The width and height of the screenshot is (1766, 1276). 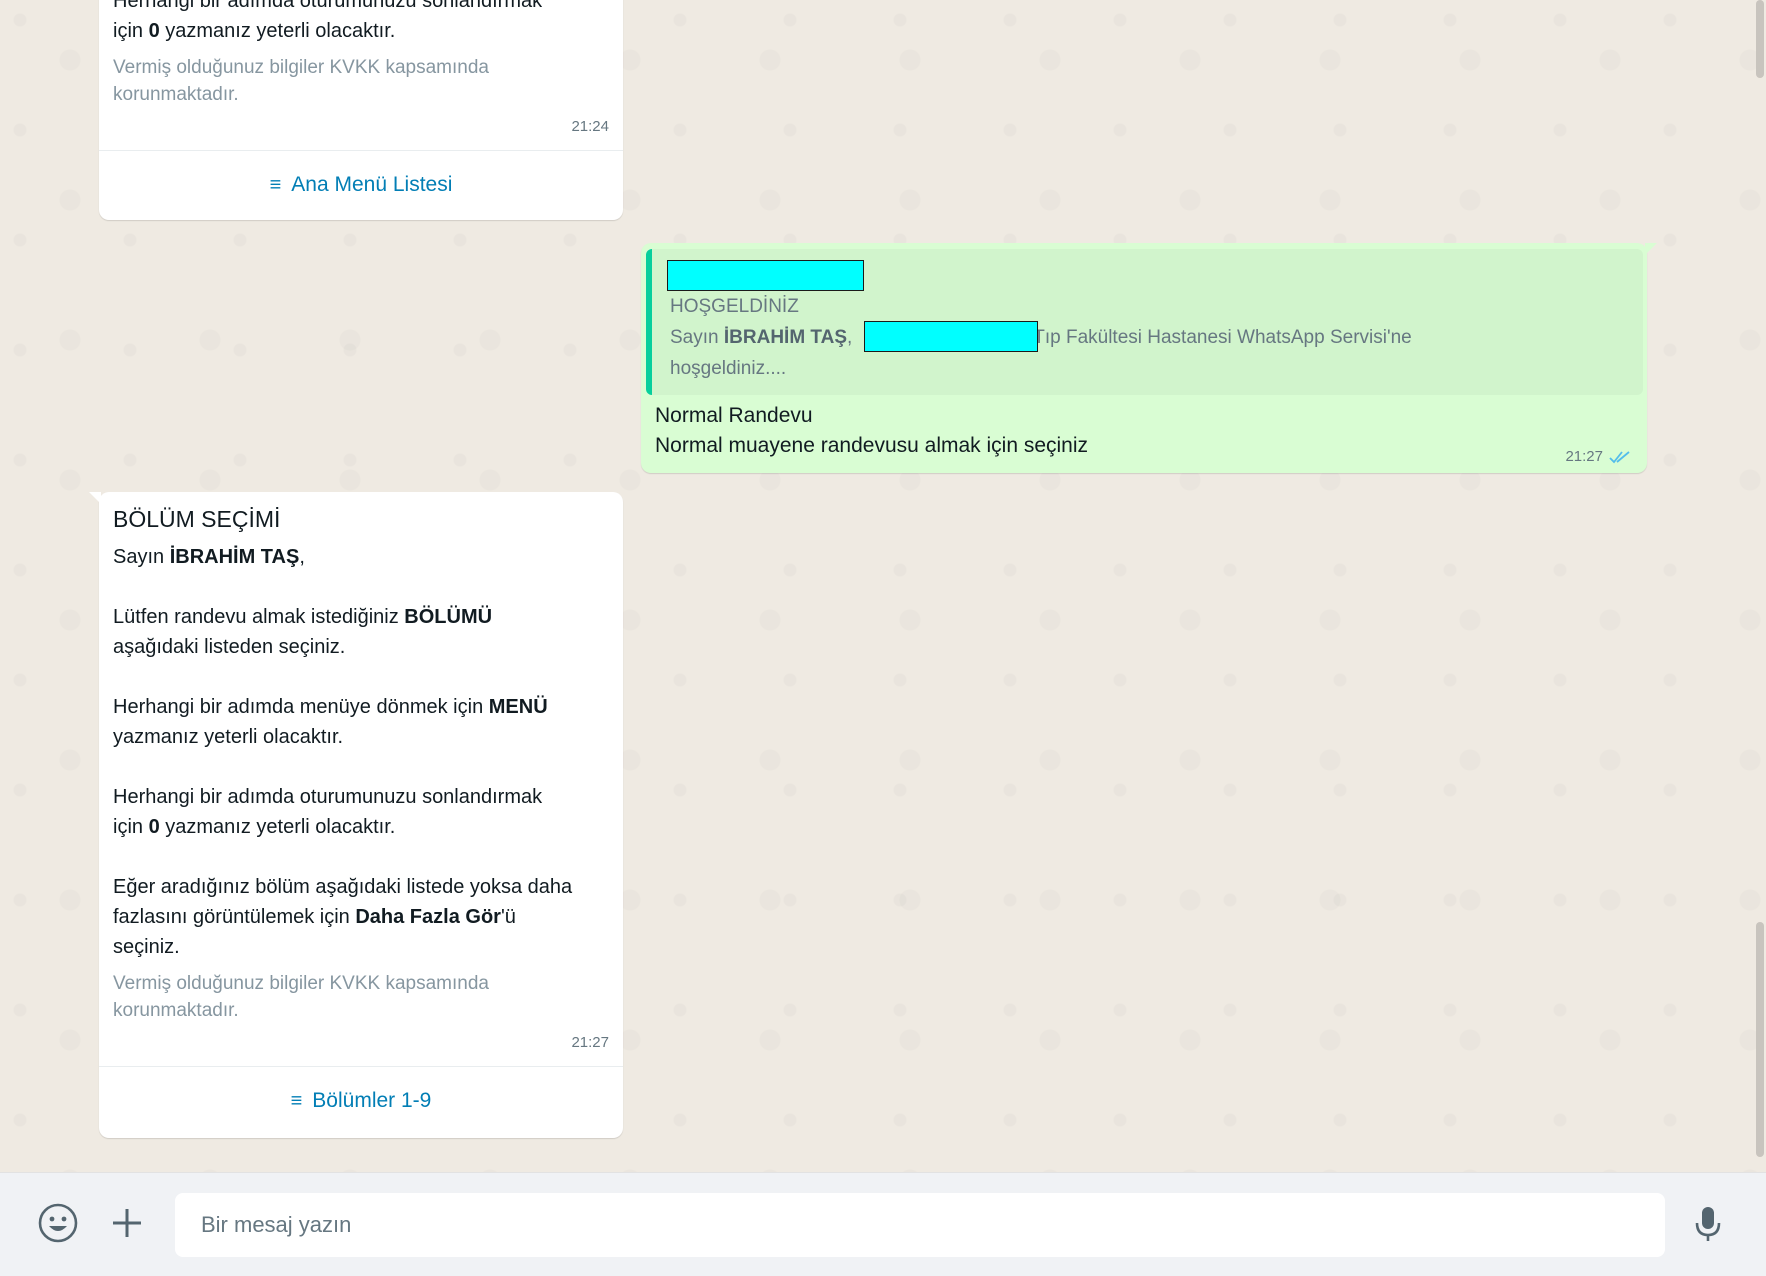 I want to click on voice-button, so click(x=1708, y=1223).